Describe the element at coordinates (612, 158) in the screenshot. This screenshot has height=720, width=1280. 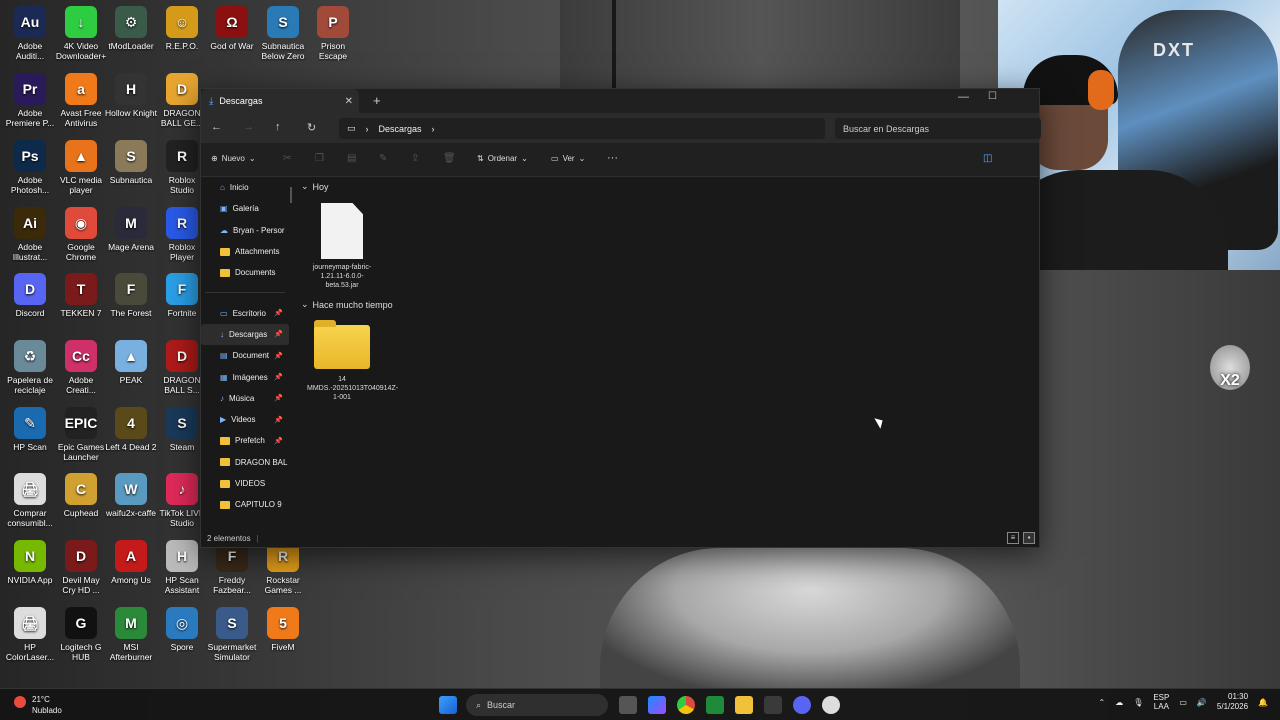
I see `more-options-button: ···` at that location.